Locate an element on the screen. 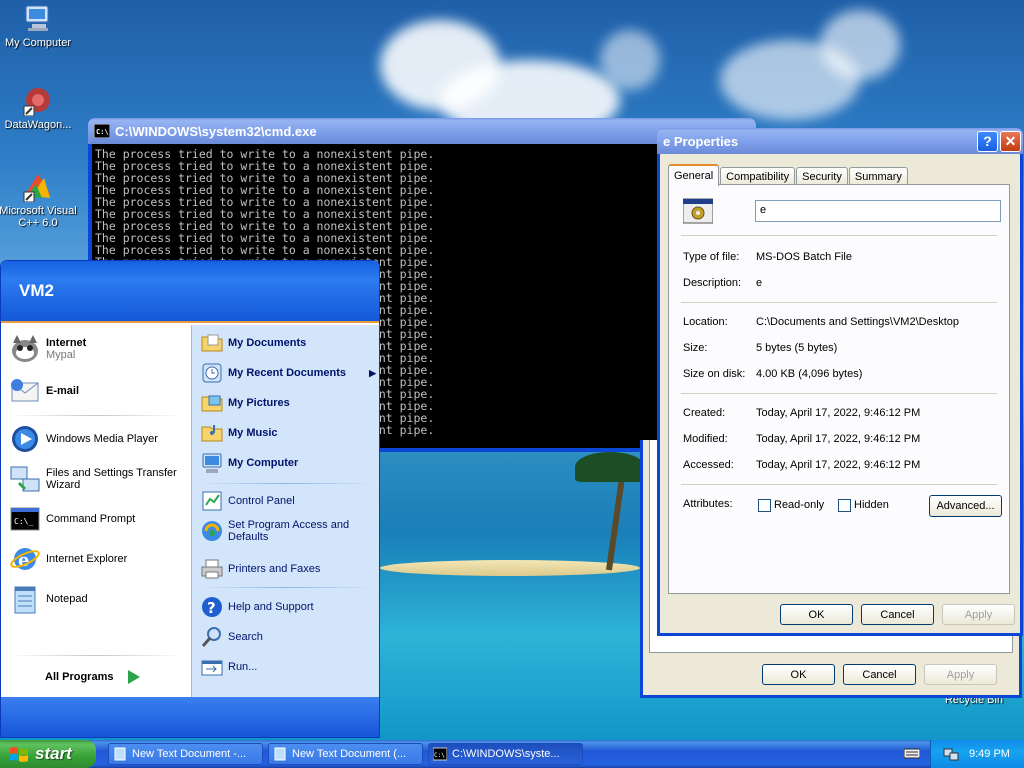  start-item-email: E-mail is located at coordinates (44, 391).